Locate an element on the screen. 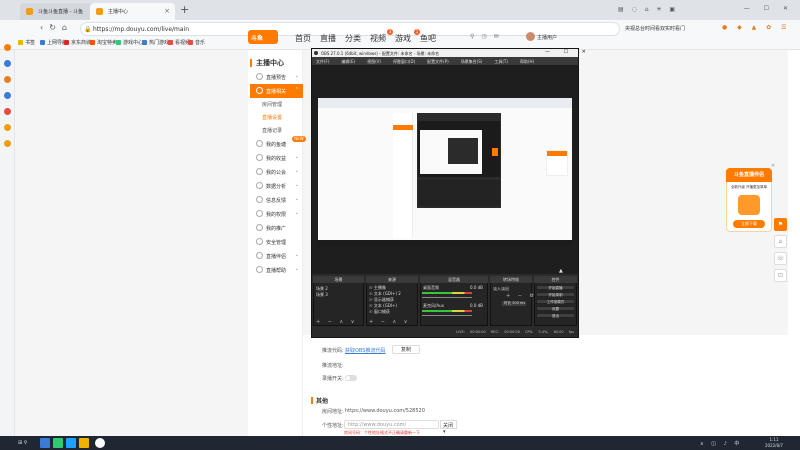  browser-nav-buttons: ‹↻⌂ is located at coordinates (56, 27).